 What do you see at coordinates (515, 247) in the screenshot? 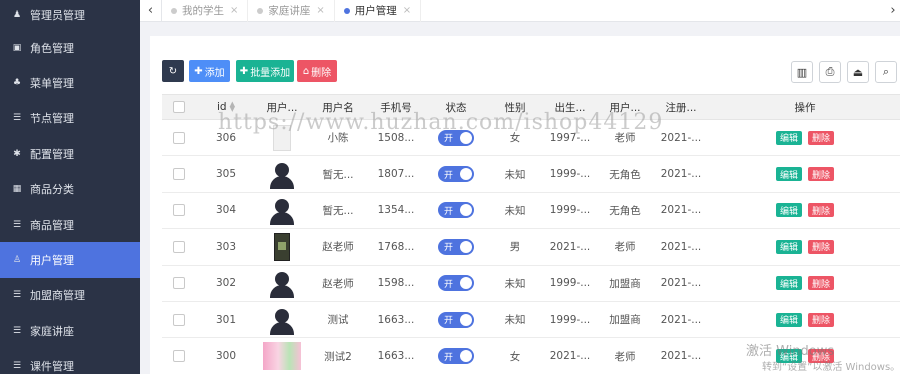
I see `gender-cell: 男` at bounding box center [515, 247].